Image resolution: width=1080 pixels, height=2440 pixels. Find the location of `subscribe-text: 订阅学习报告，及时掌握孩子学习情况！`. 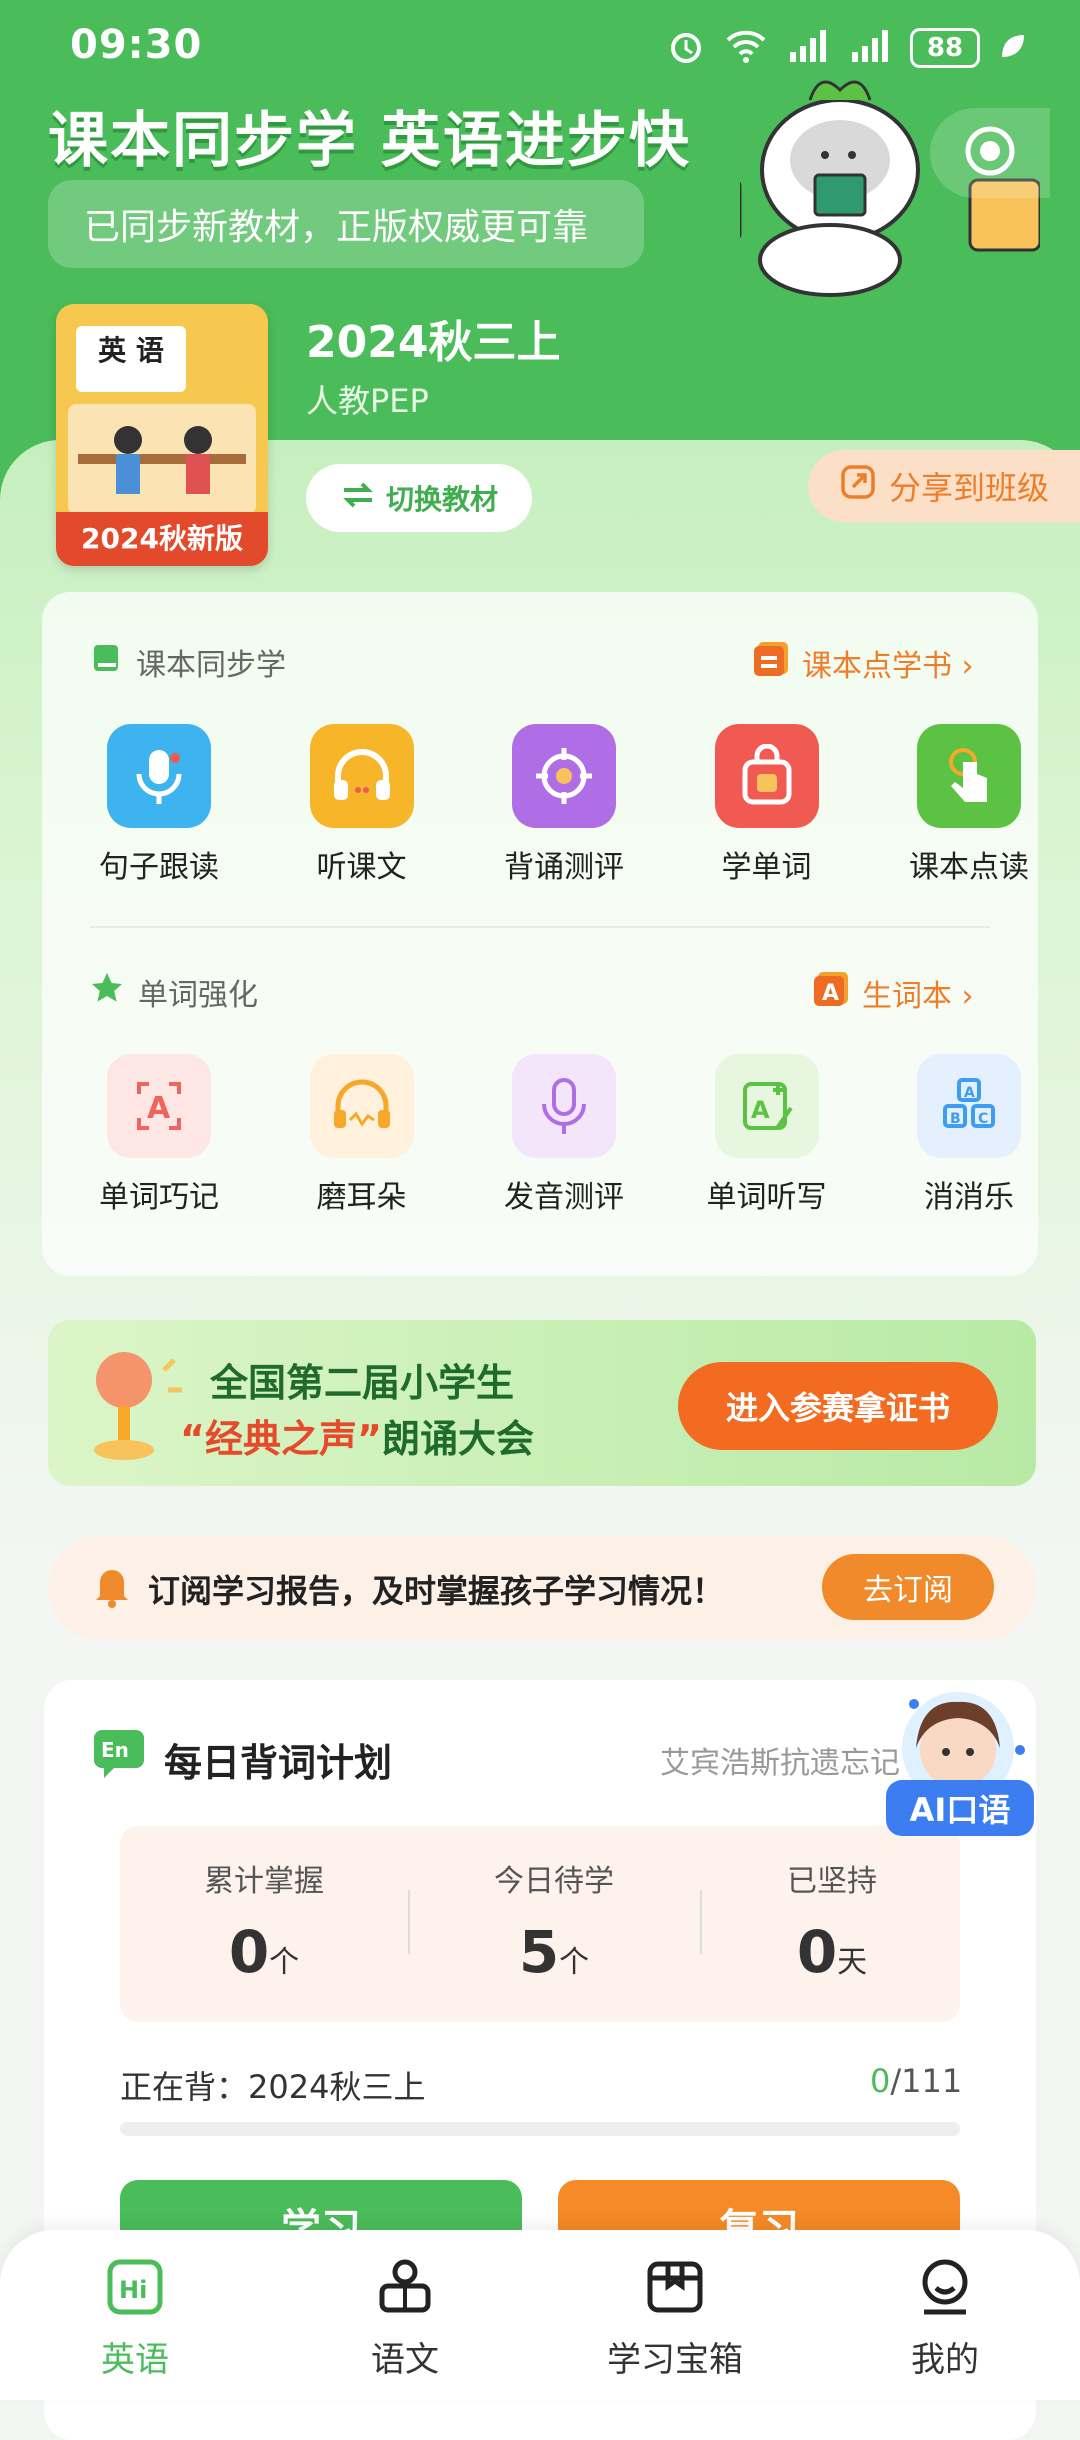

subscribe-text: 订阅学习报告，及时掌握孩子学习情况！ is located at coordinates (436, 1591).